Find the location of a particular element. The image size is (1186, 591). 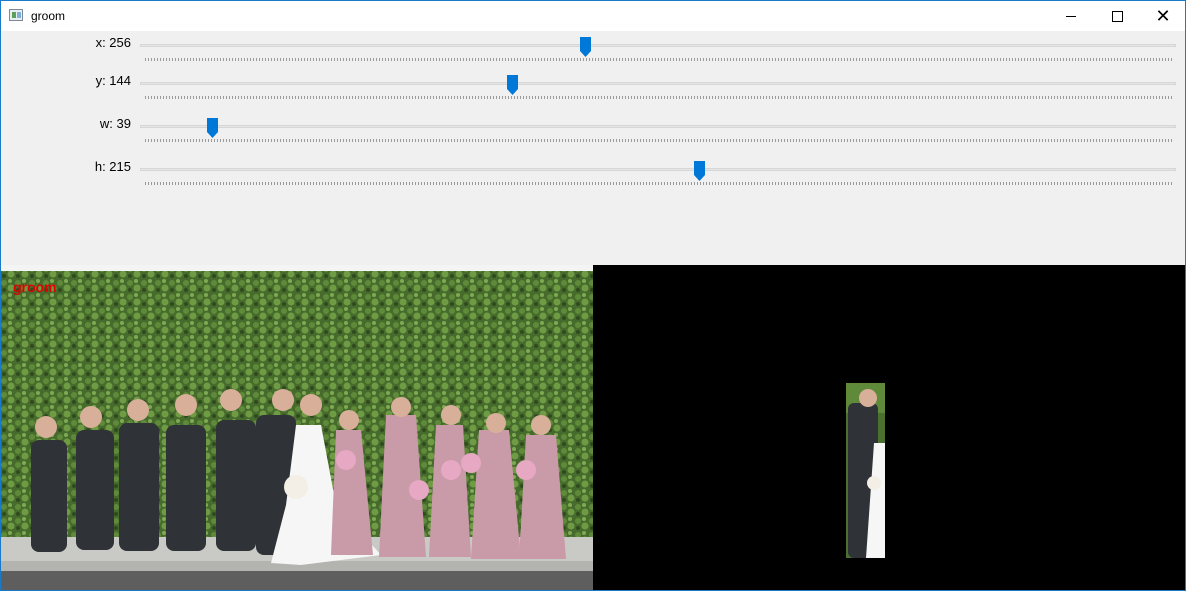

maximize-icon is located at coordinates (1117, 16).